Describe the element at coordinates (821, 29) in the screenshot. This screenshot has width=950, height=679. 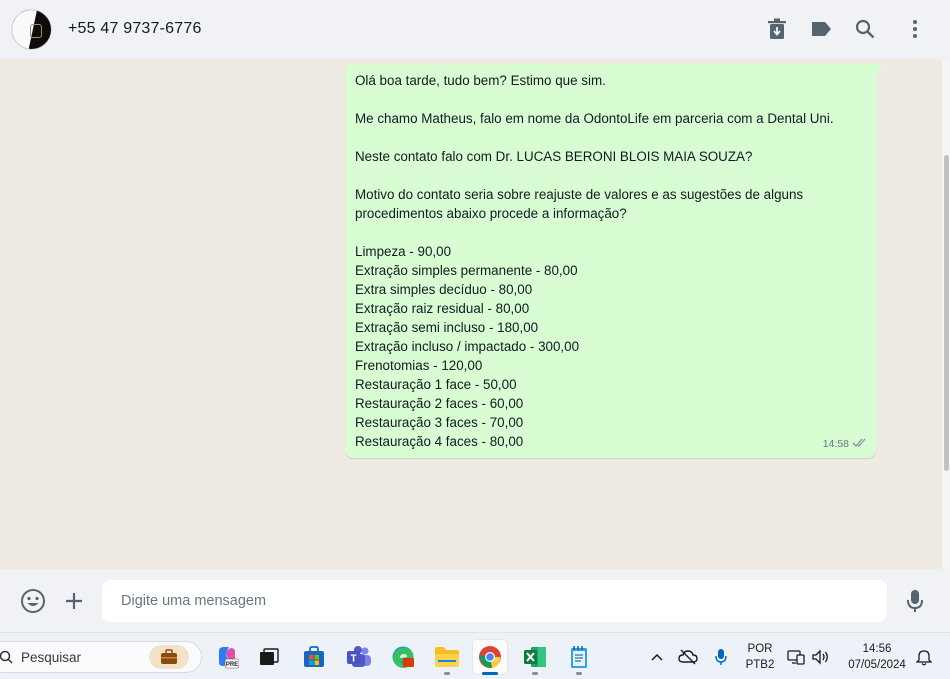
I see `label-icon` at that location.